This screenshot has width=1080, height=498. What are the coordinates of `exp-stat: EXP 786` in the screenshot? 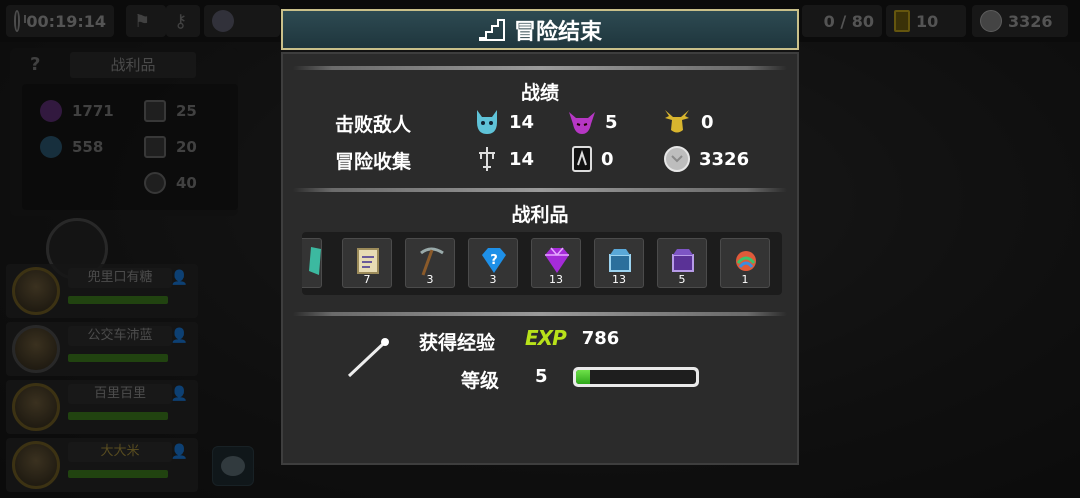 It's located at (572, 338).